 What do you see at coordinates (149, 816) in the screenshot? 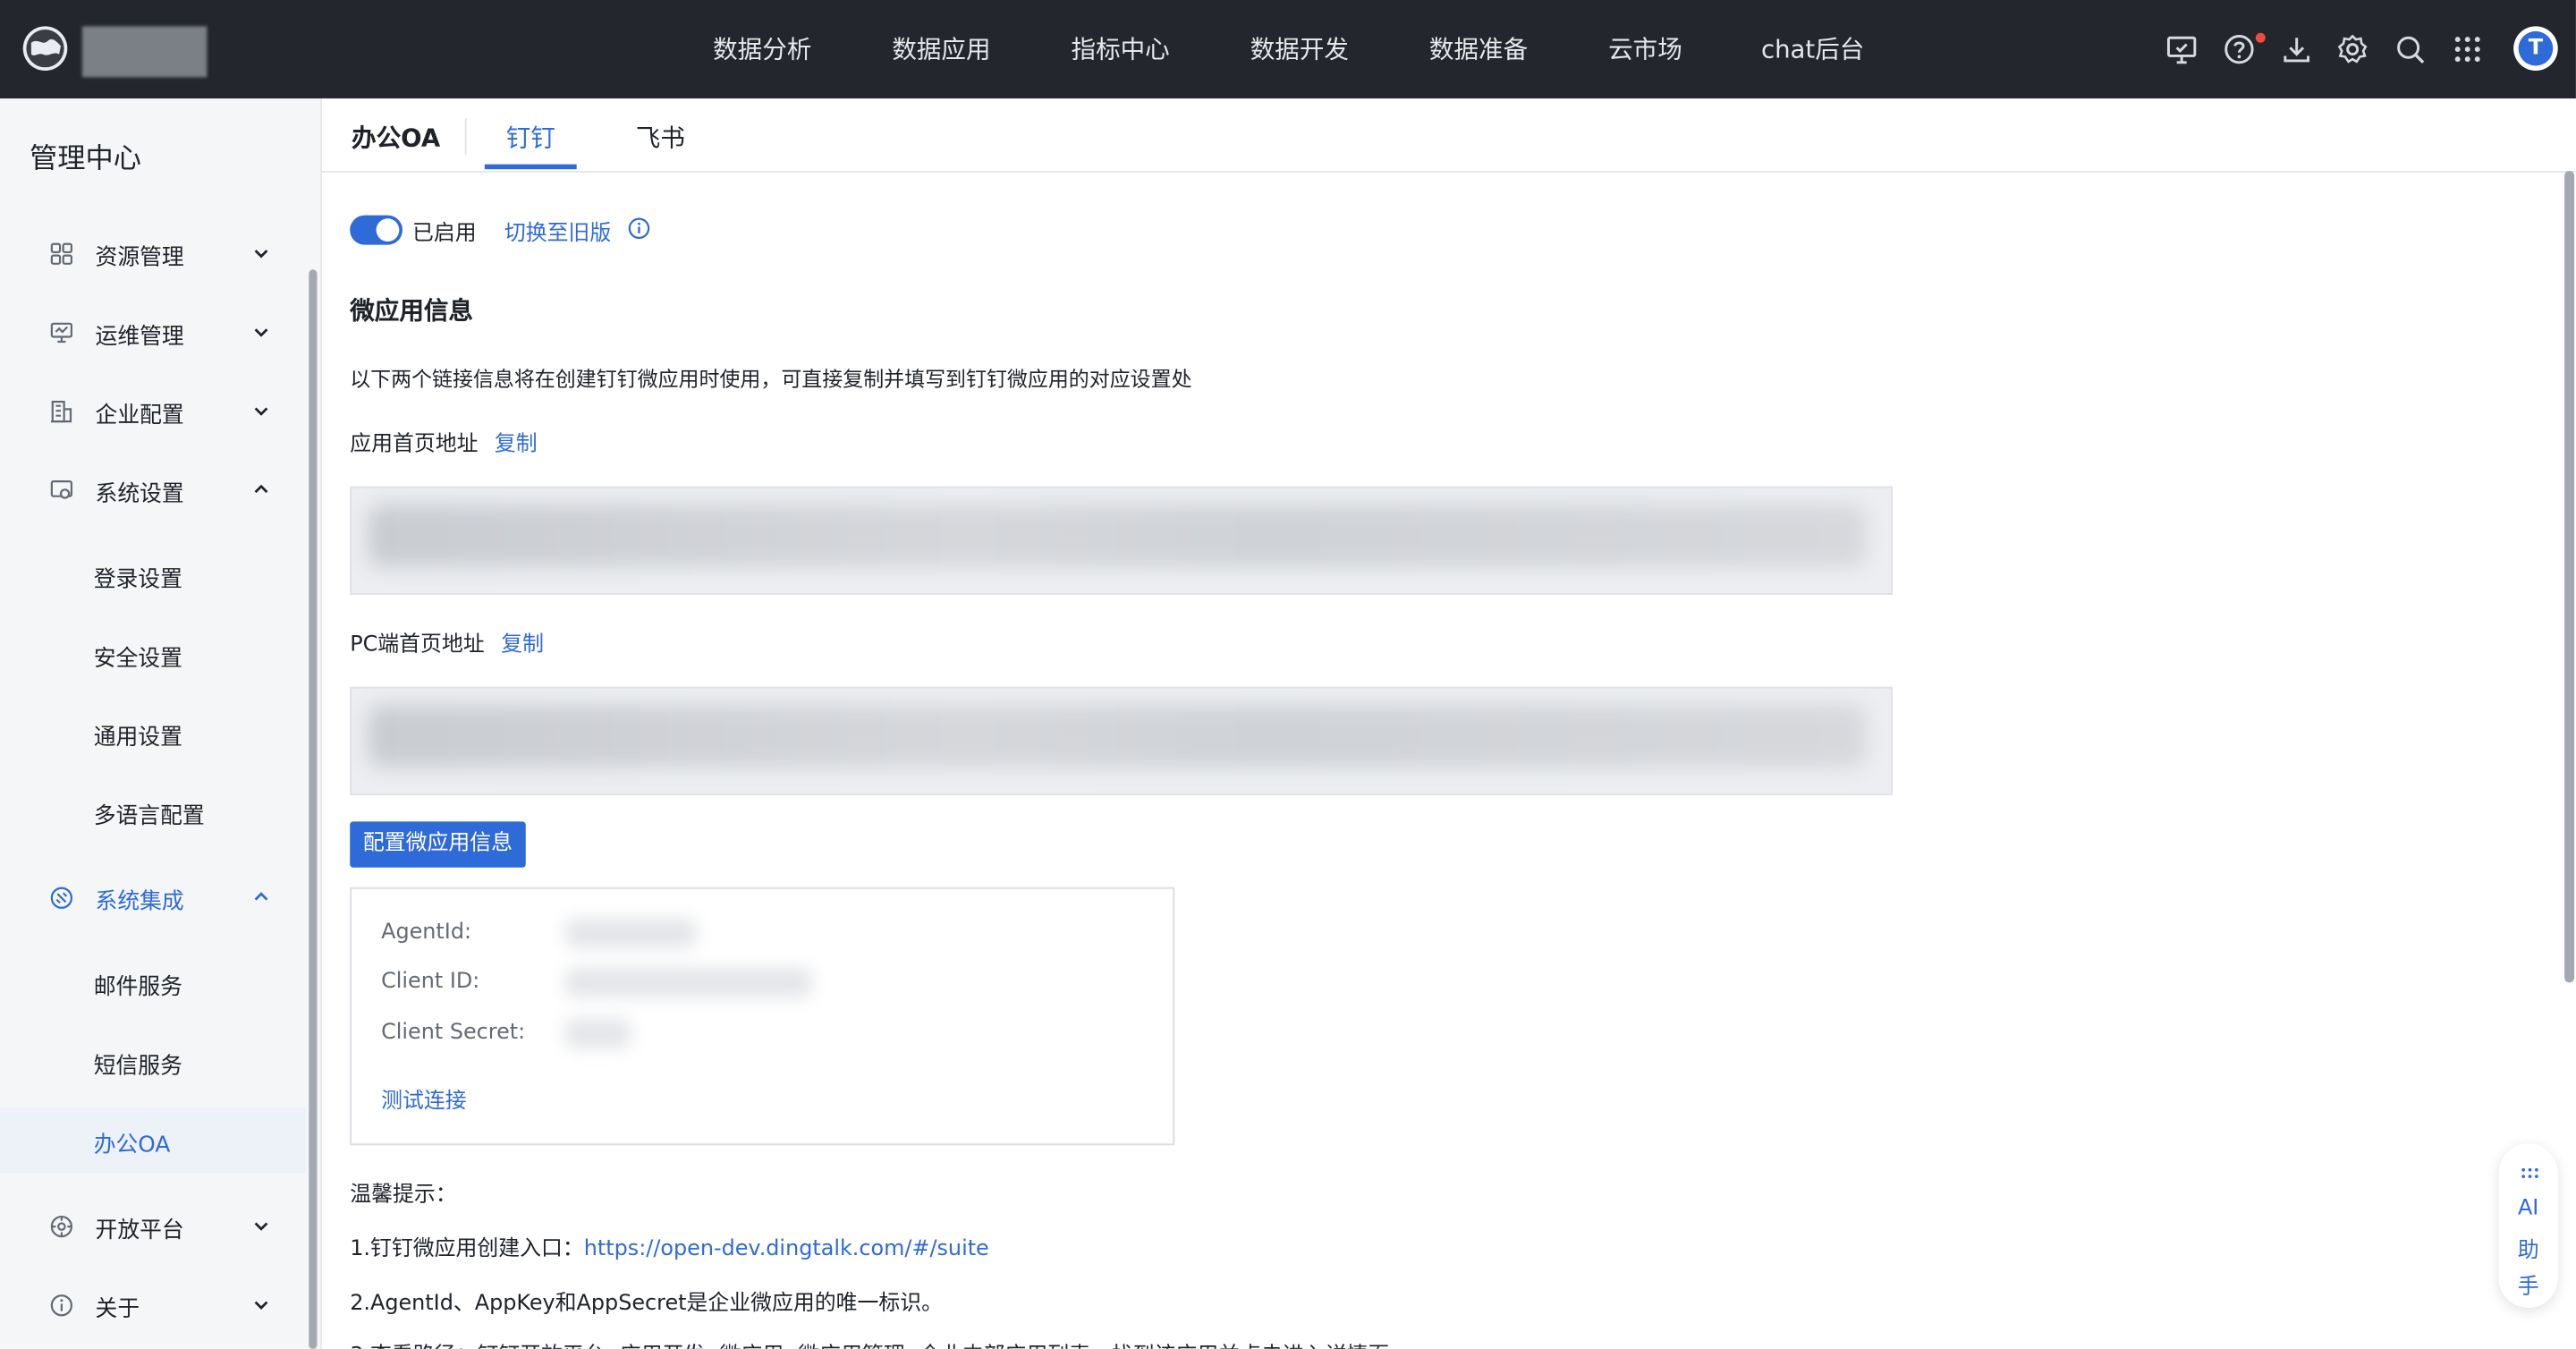
I see `sidebar-subitem-label: 多语言配置` at bounding box center [149, 816].